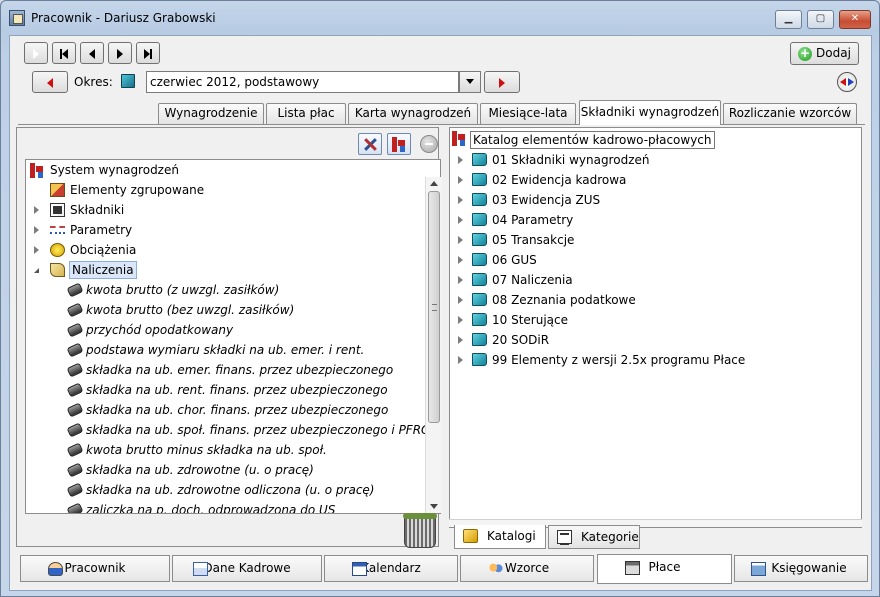 The width and height of the screenshot is (880, 597). I want to click on footer-tab-wzorce: Wzorce, so click(527, 568).